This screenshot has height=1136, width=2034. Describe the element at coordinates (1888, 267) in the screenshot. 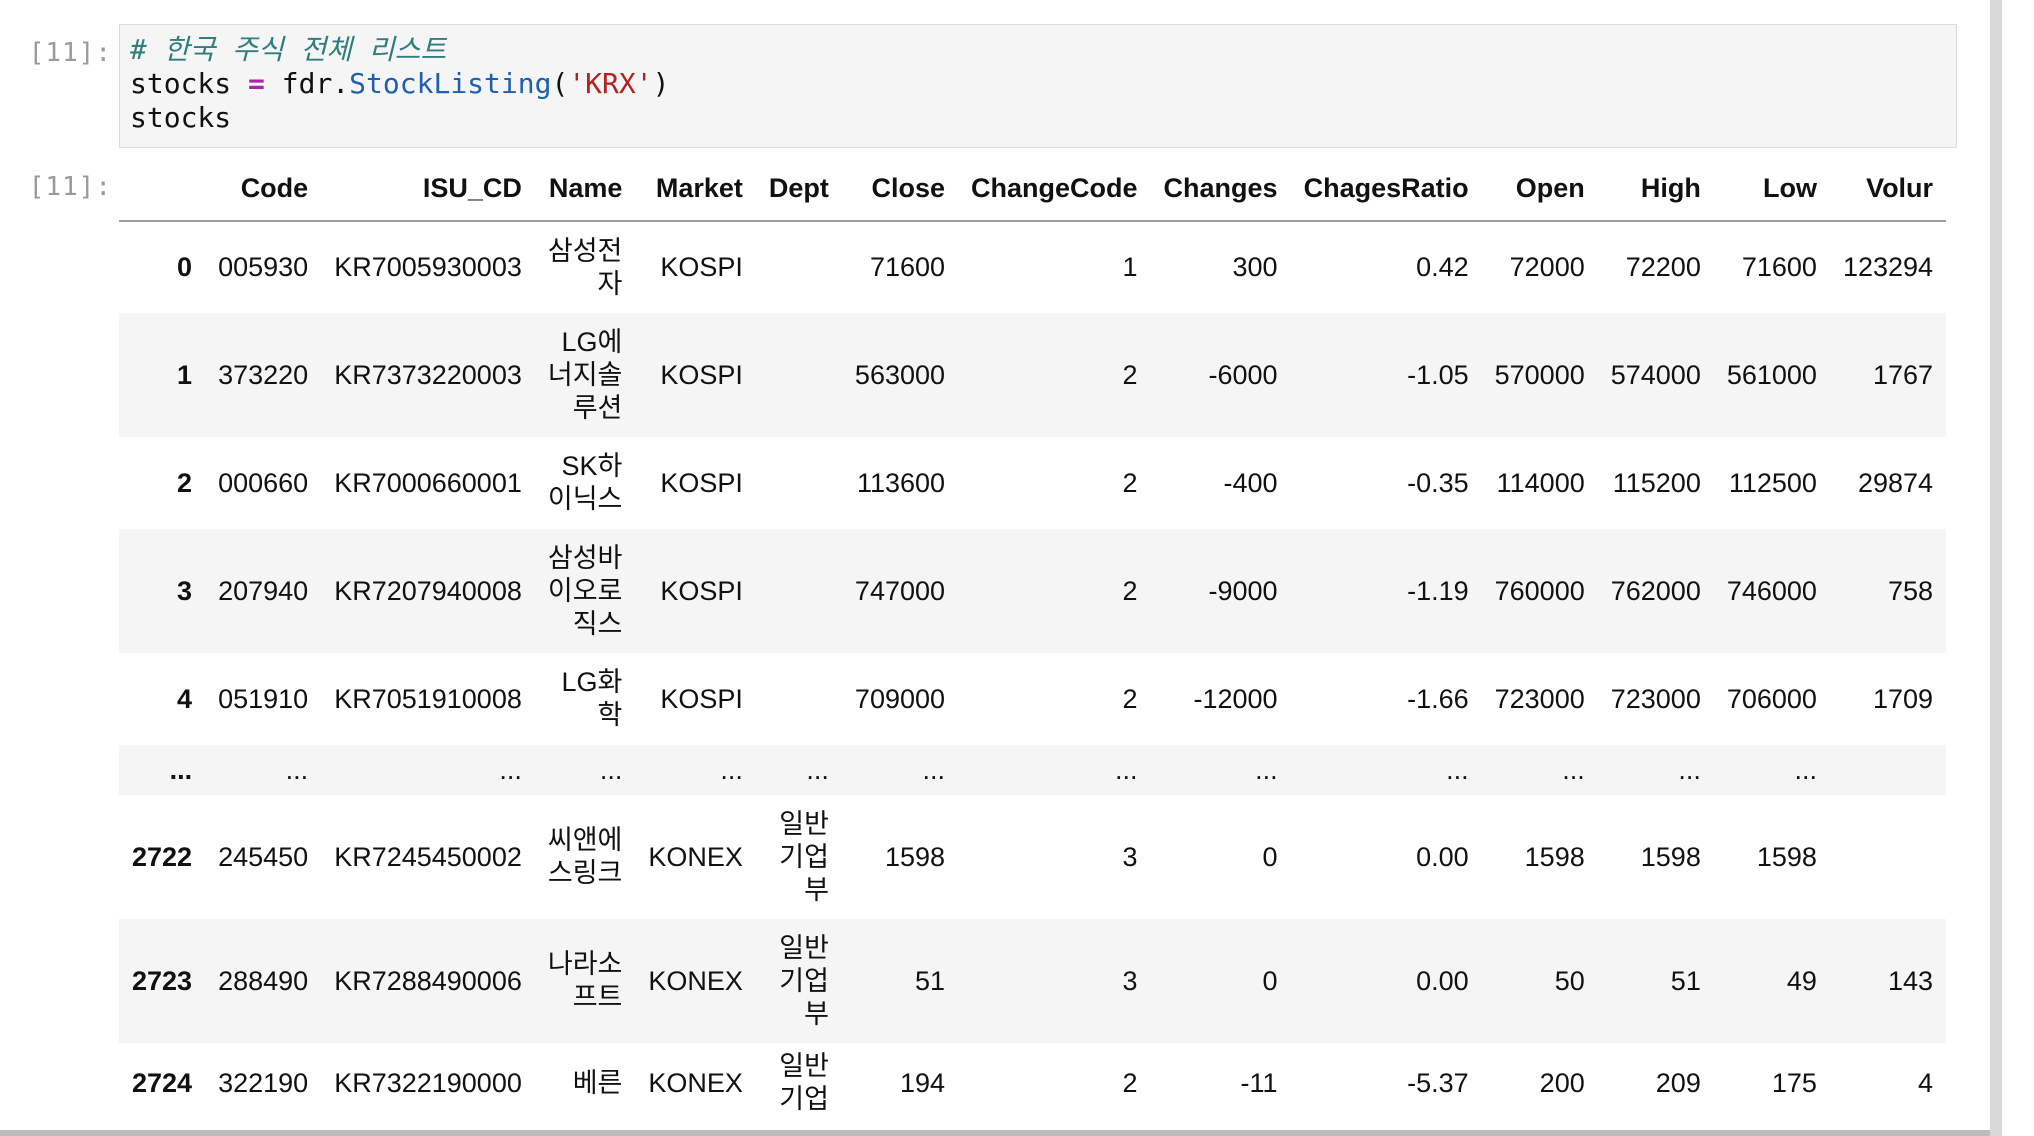

I see `table-cell: 123294` at that location.